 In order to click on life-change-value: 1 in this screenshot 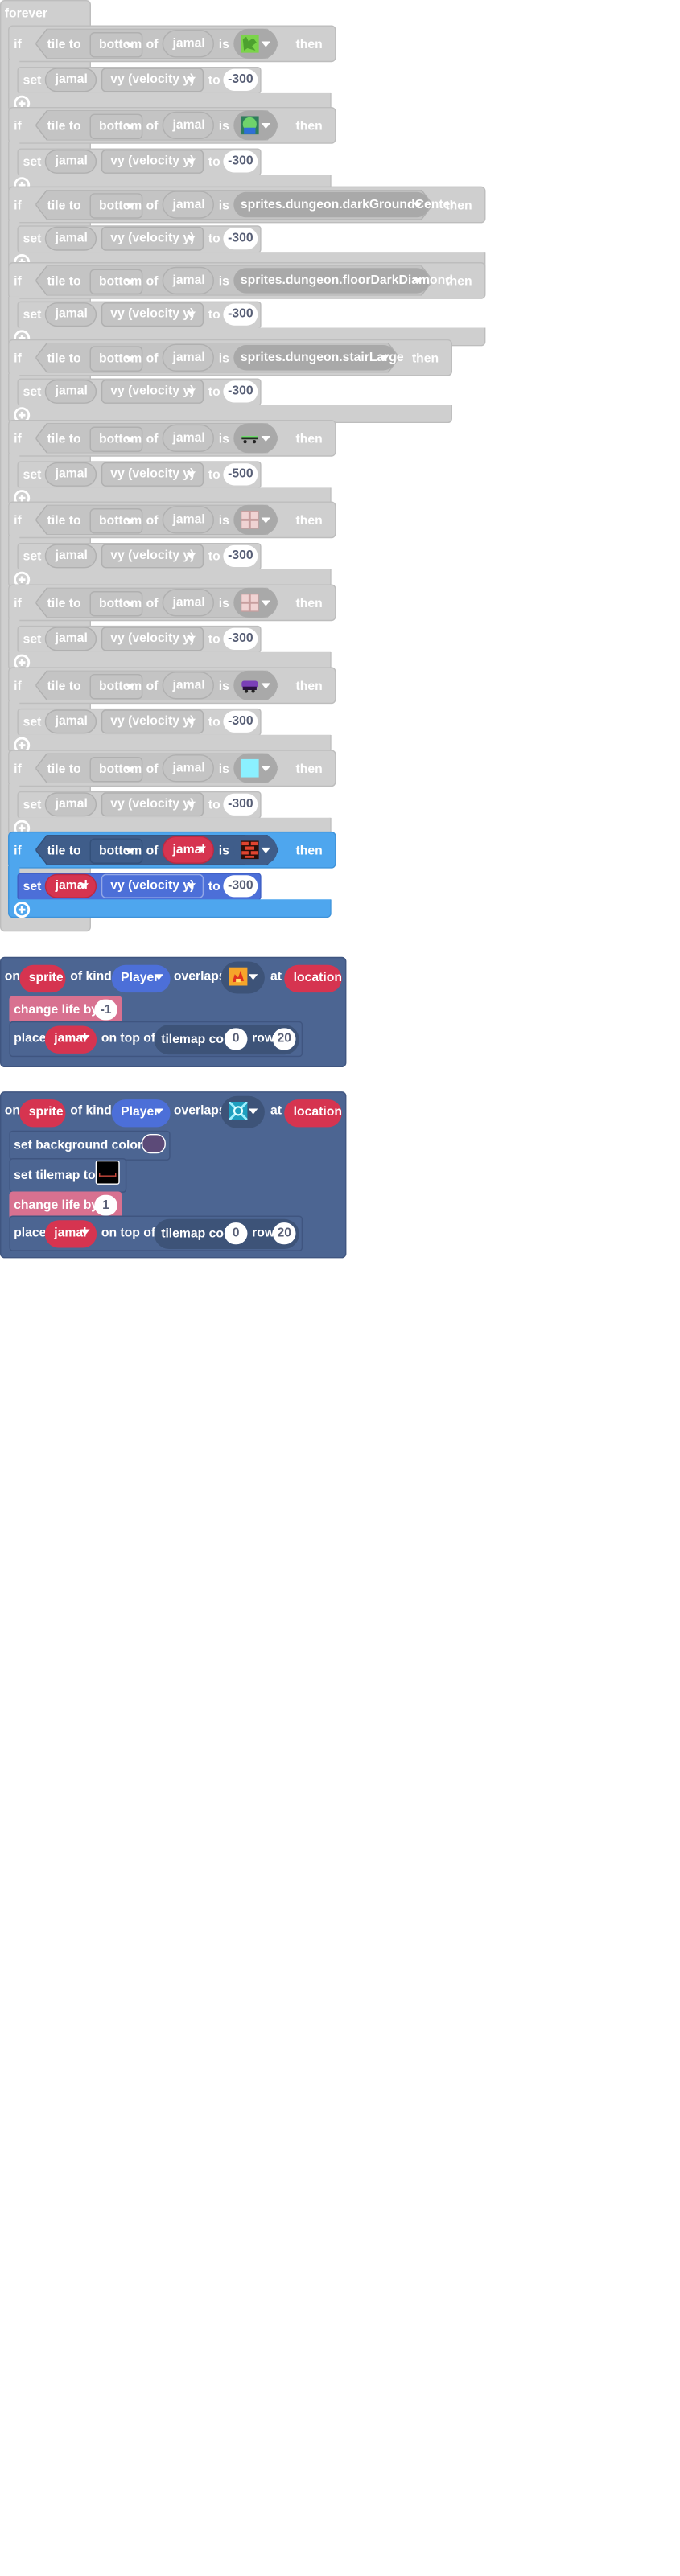, I will do `click(105, 1205)`.